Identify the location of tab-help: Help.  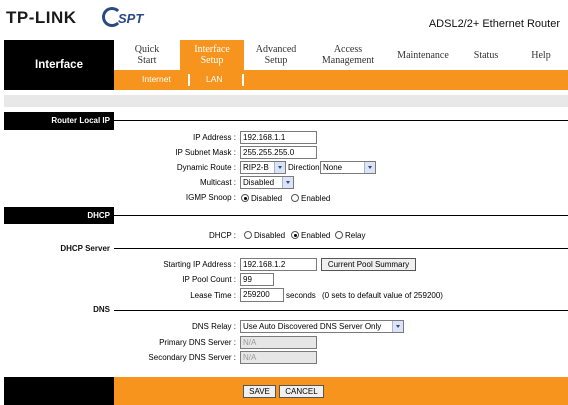
(541, 55).